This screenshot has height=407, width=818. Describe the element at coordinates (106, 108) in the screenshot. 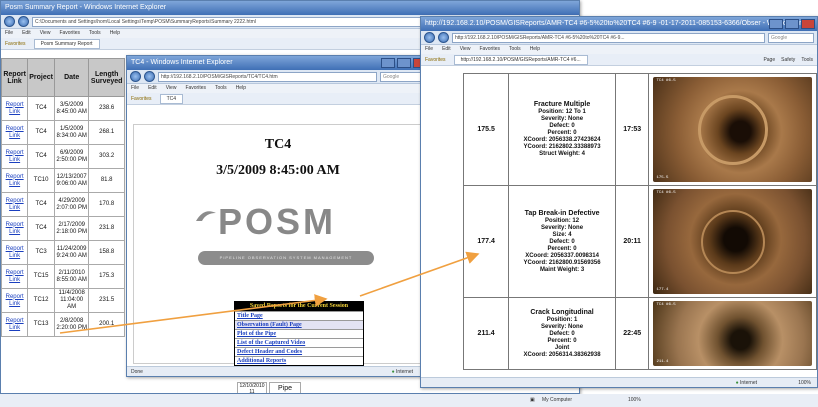

I see `length-cell: 238.6` at that location.